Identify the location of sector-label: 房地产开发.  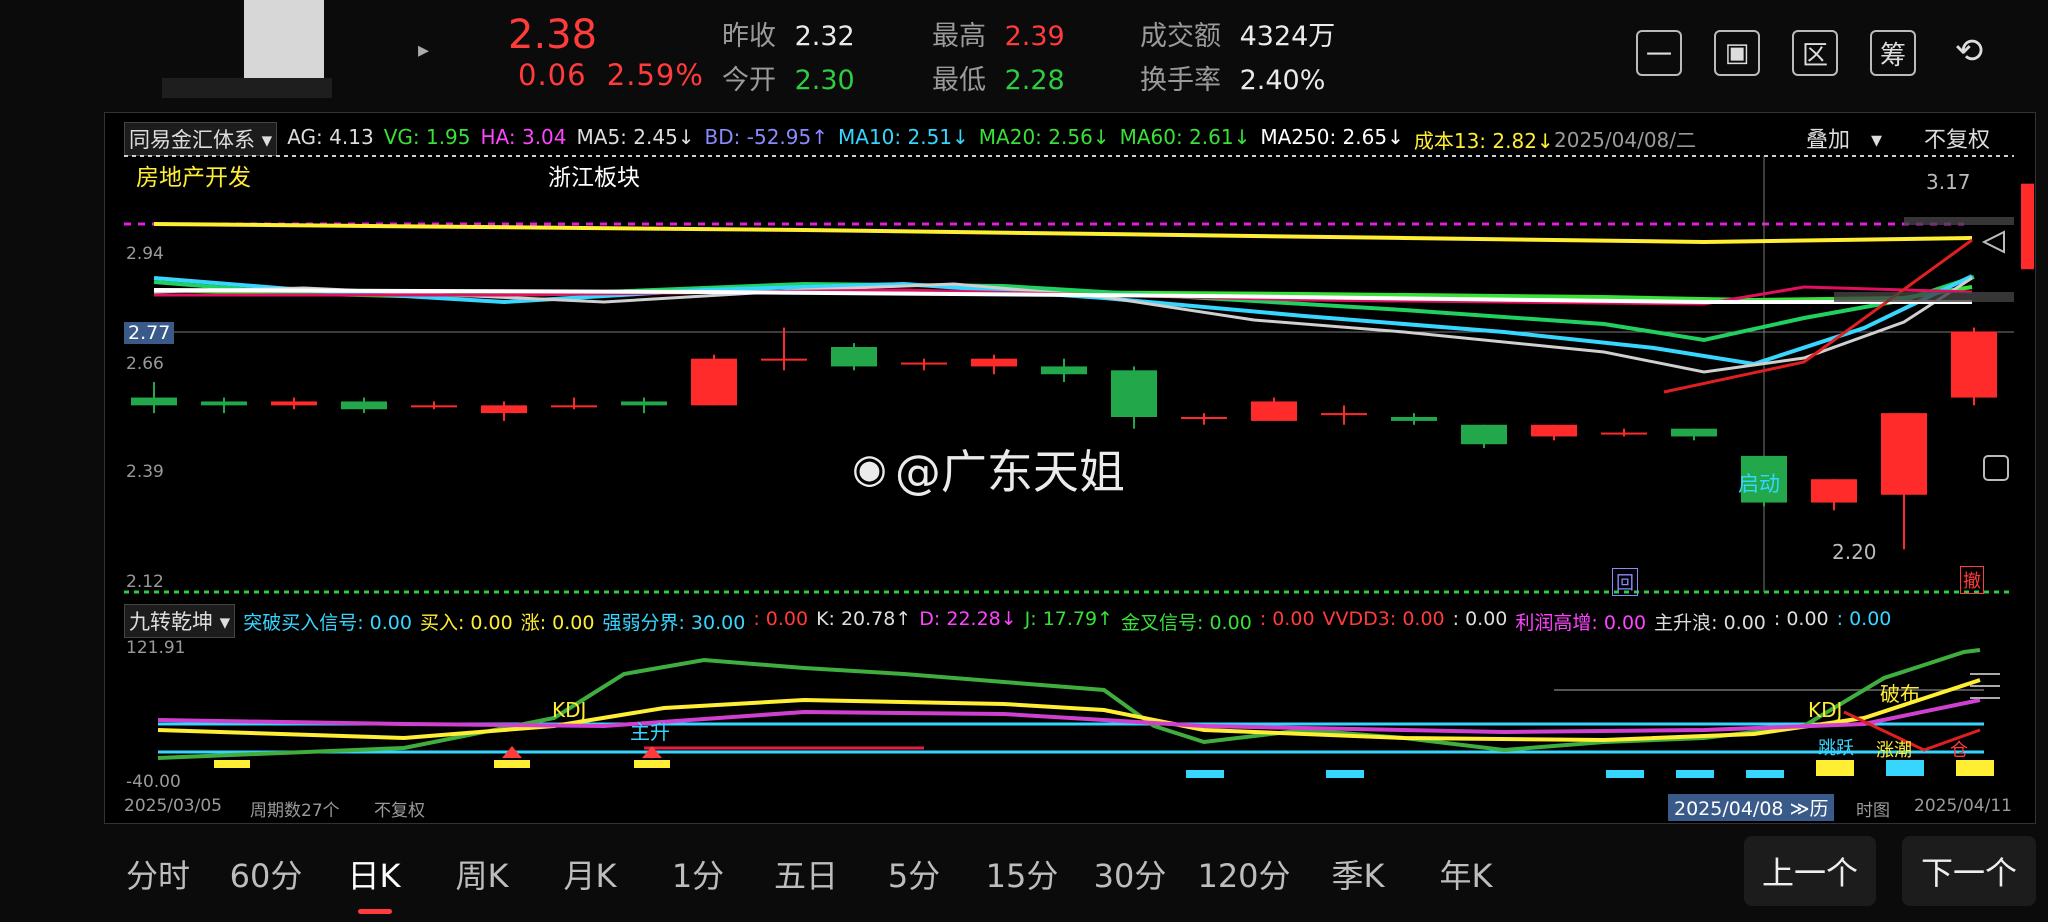
(193, 178).